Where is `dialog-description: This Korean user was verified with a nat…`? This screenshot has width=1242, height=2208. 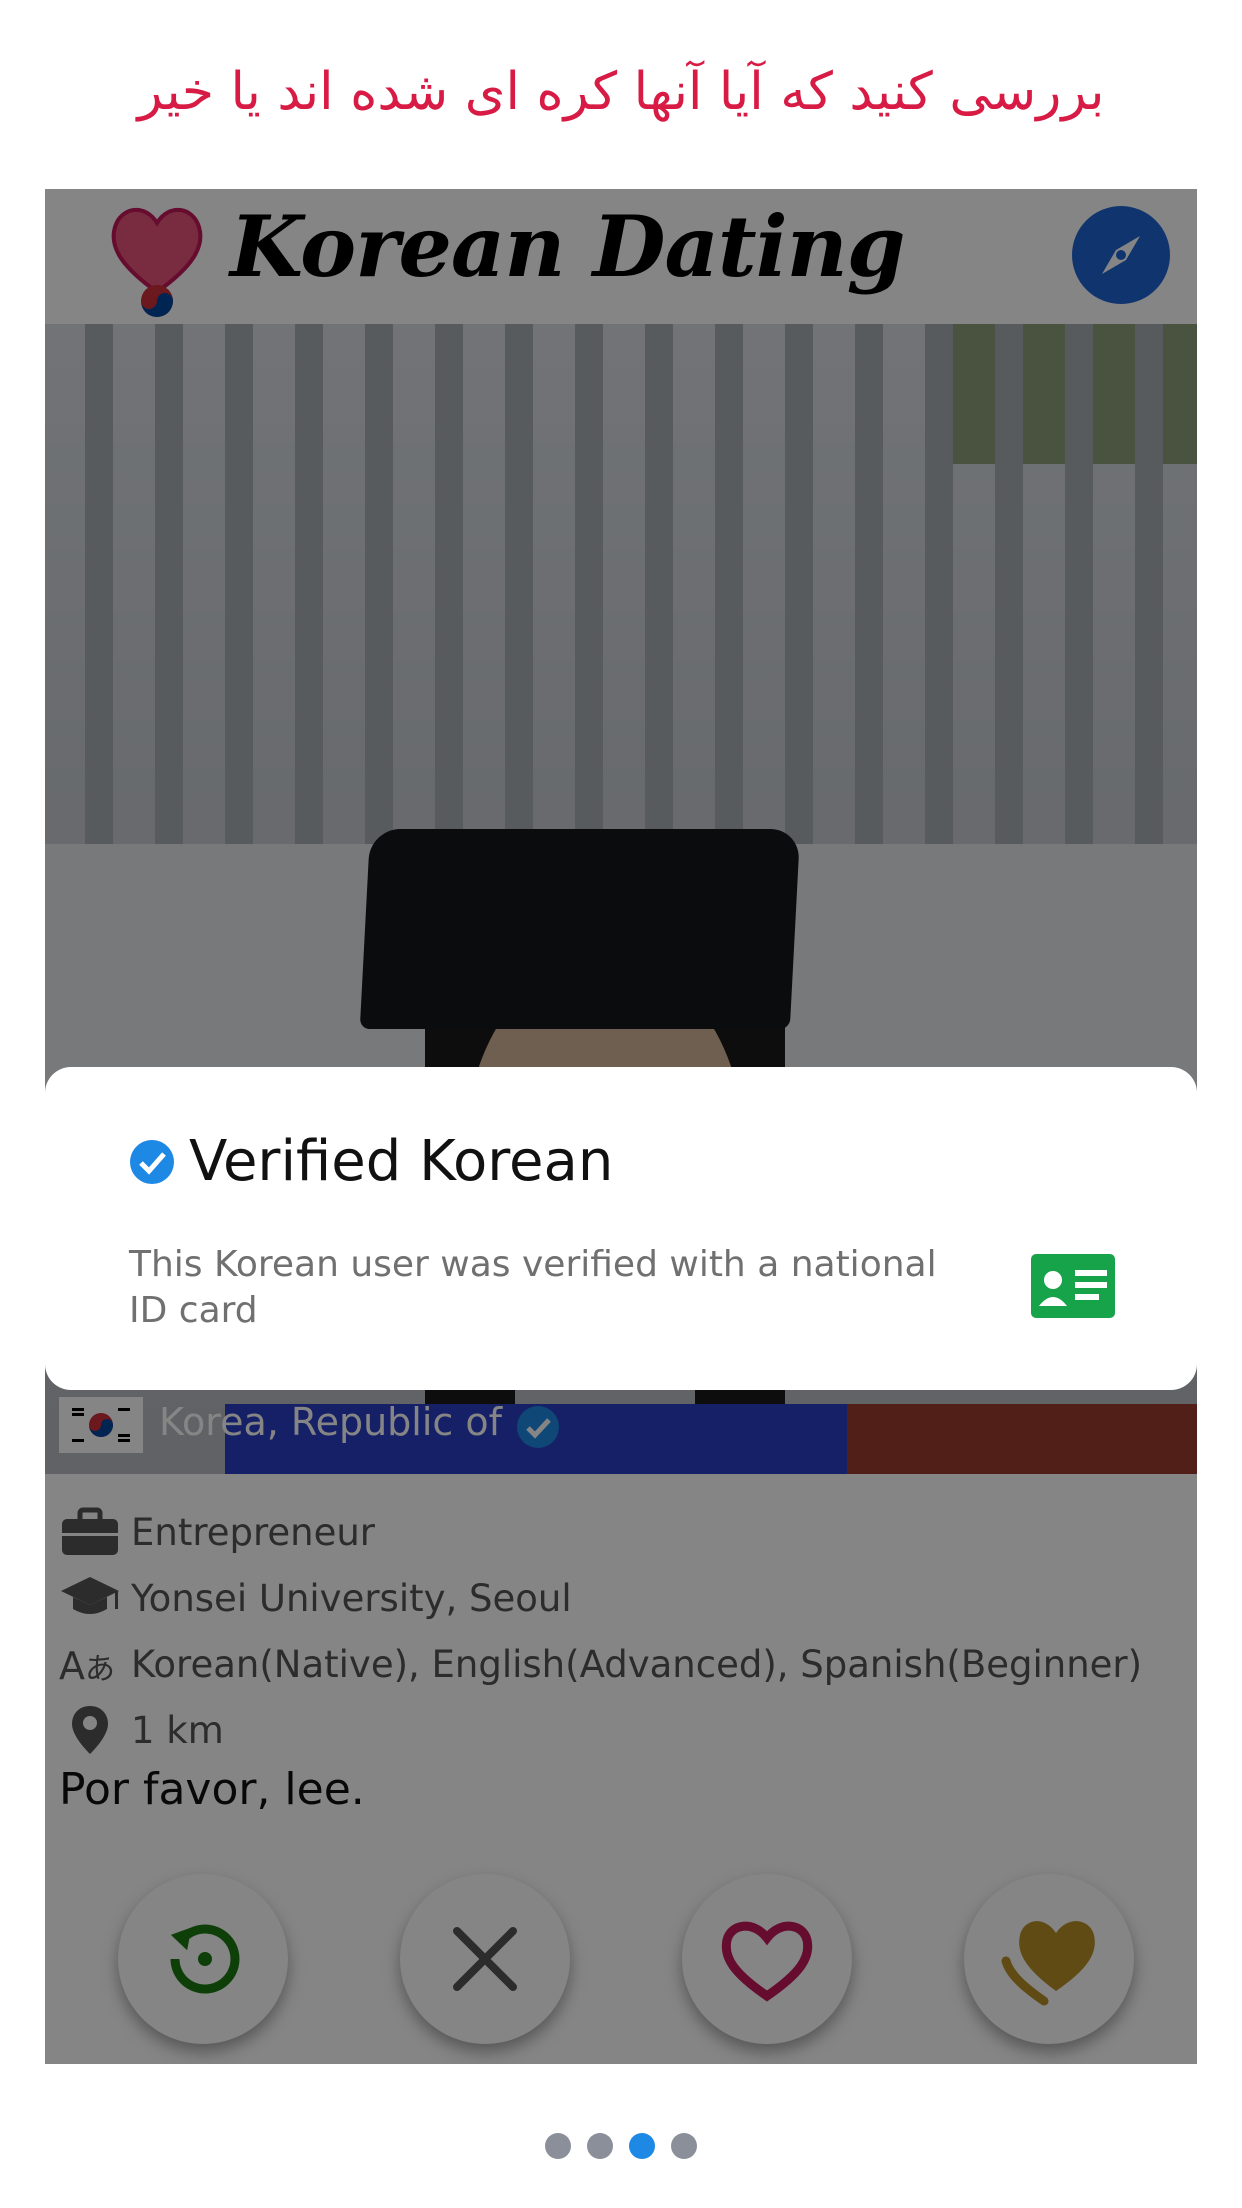
dialog-description: This Korean user was verified with a nat… is located at coordinates (533, 1287).